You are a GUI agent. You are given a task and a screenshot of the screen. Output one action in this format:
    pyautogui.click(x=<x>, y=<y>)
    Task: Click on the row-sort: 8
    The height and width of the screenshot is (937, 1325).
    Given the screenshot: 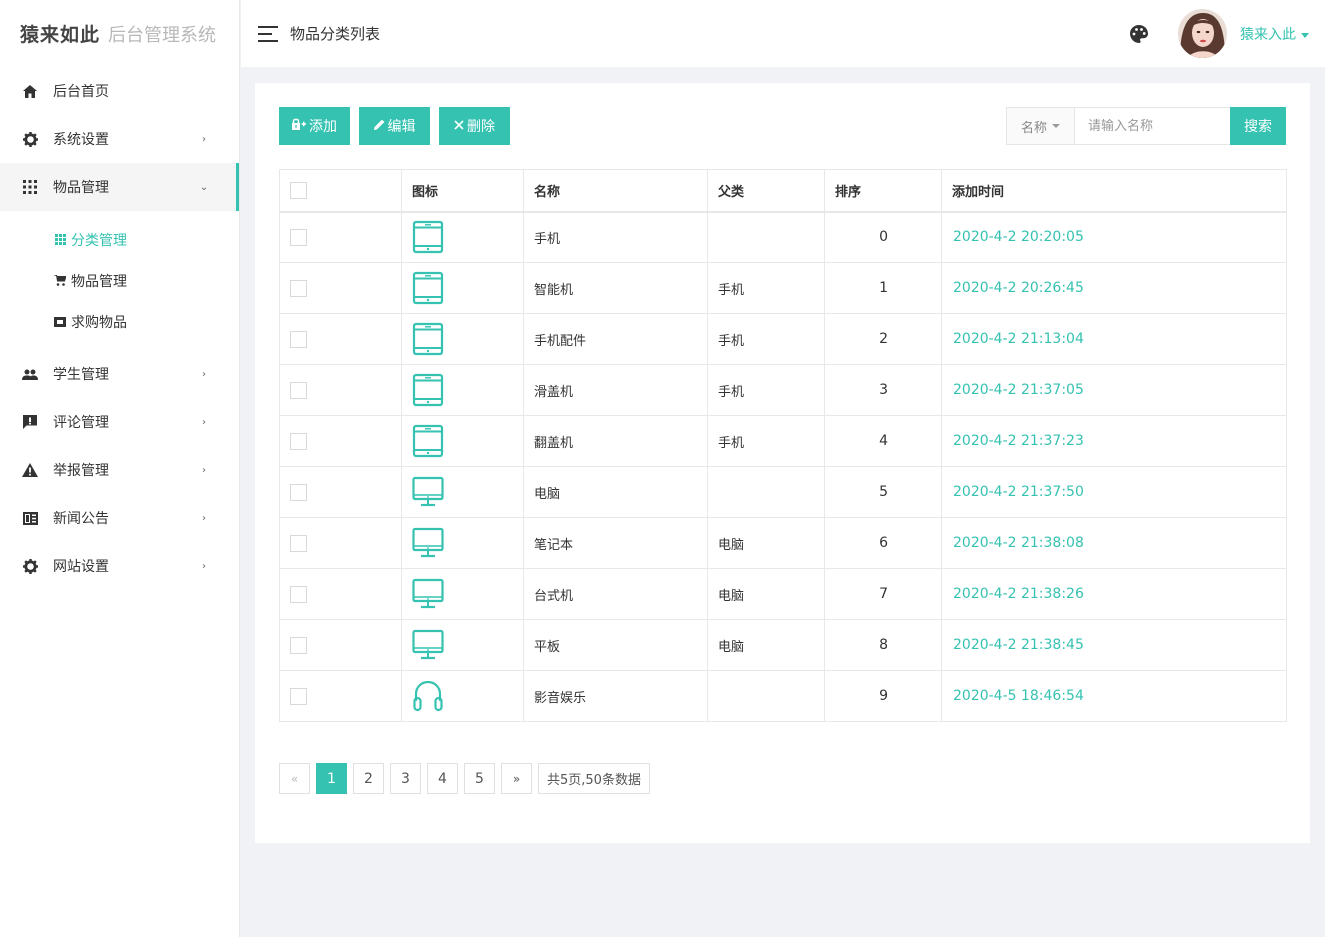 What is the action you would take?
    pyautogui.click(x=883, y=645)
    